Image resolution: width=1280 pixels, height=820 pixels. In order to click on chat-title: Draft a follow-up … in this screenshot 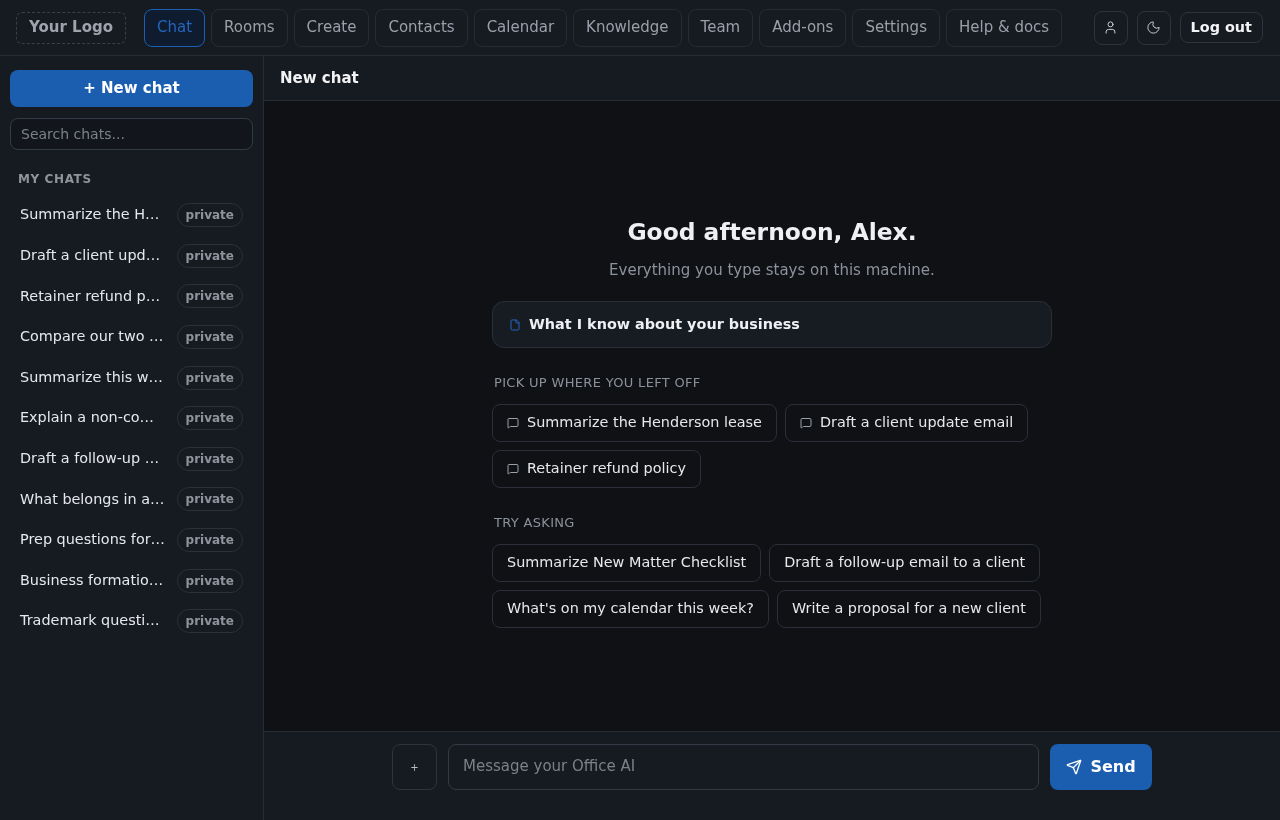, I will do `click(90, 459)`.